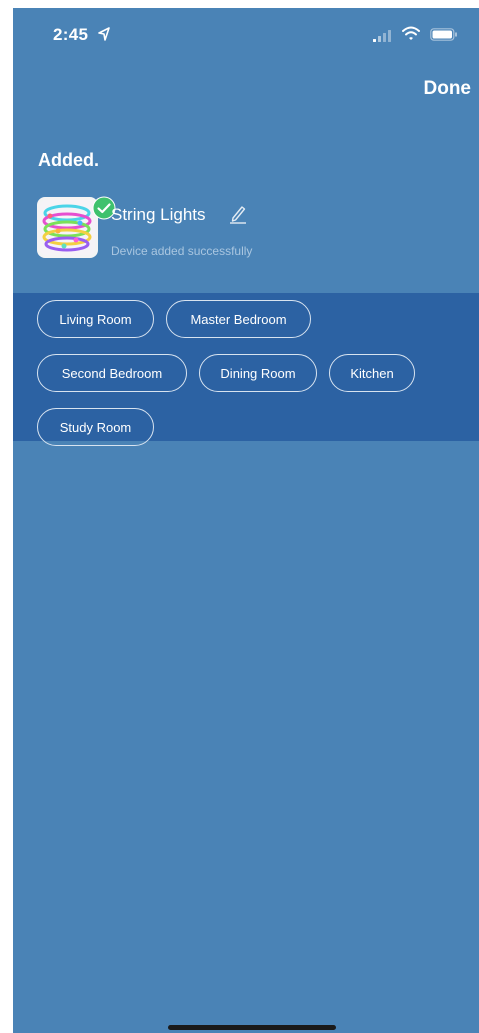  What do you see at coordinates (382, 36) in the screenshot?
I see `cellular-signal-icon` at bounding box center [382, 36].